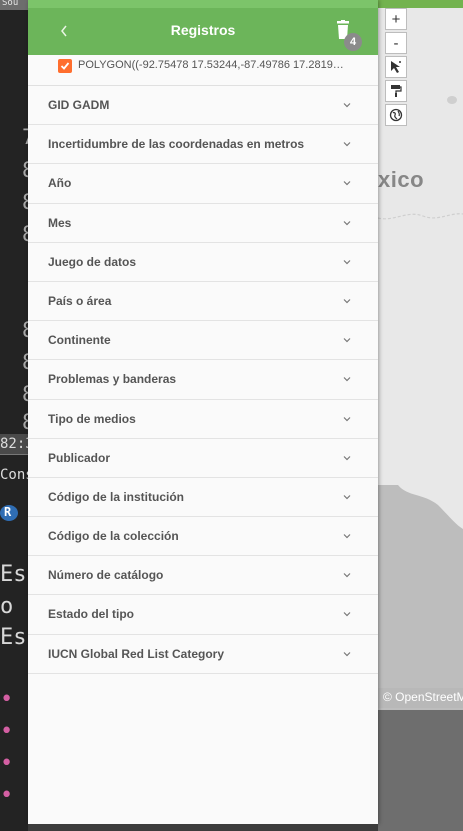  I want to click on style-tool-button, so click(396, 91).